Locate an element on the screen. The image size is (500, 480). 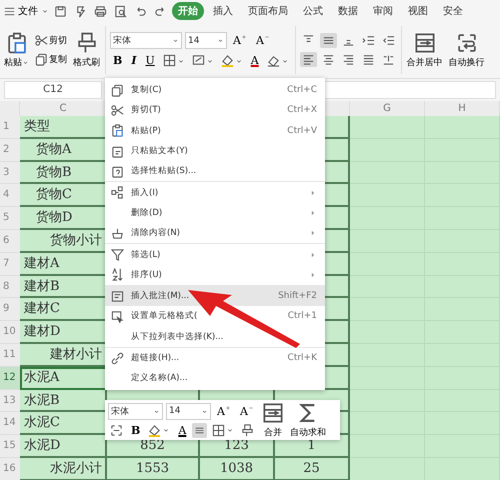
wrap-text-button: 自动换行 is located at coordinates (467, 50).